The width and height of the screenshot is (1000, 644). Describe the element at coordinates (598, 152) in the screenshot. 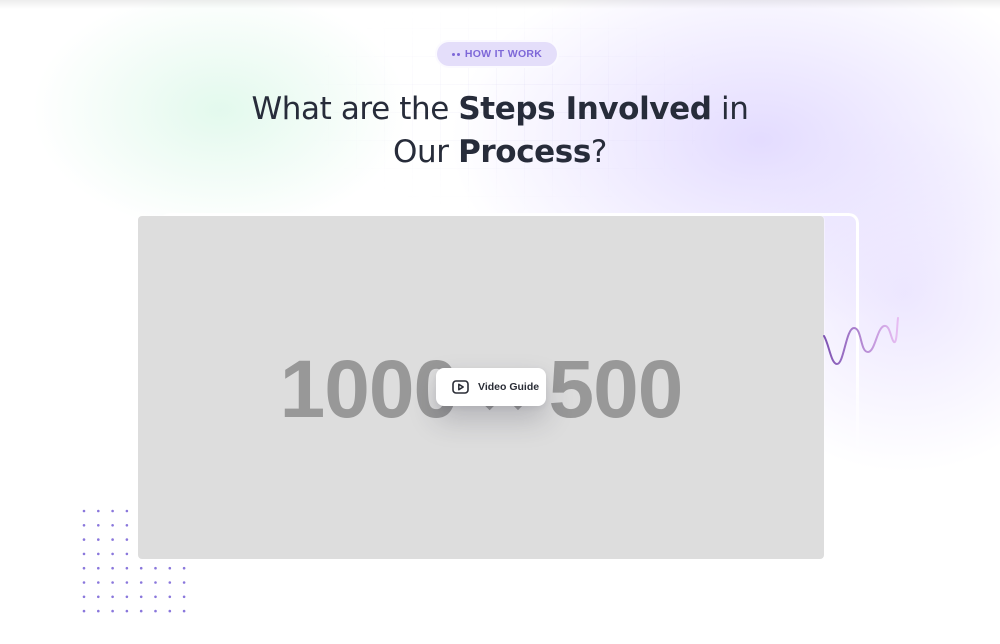

I see `heading-text: ?` at that location.